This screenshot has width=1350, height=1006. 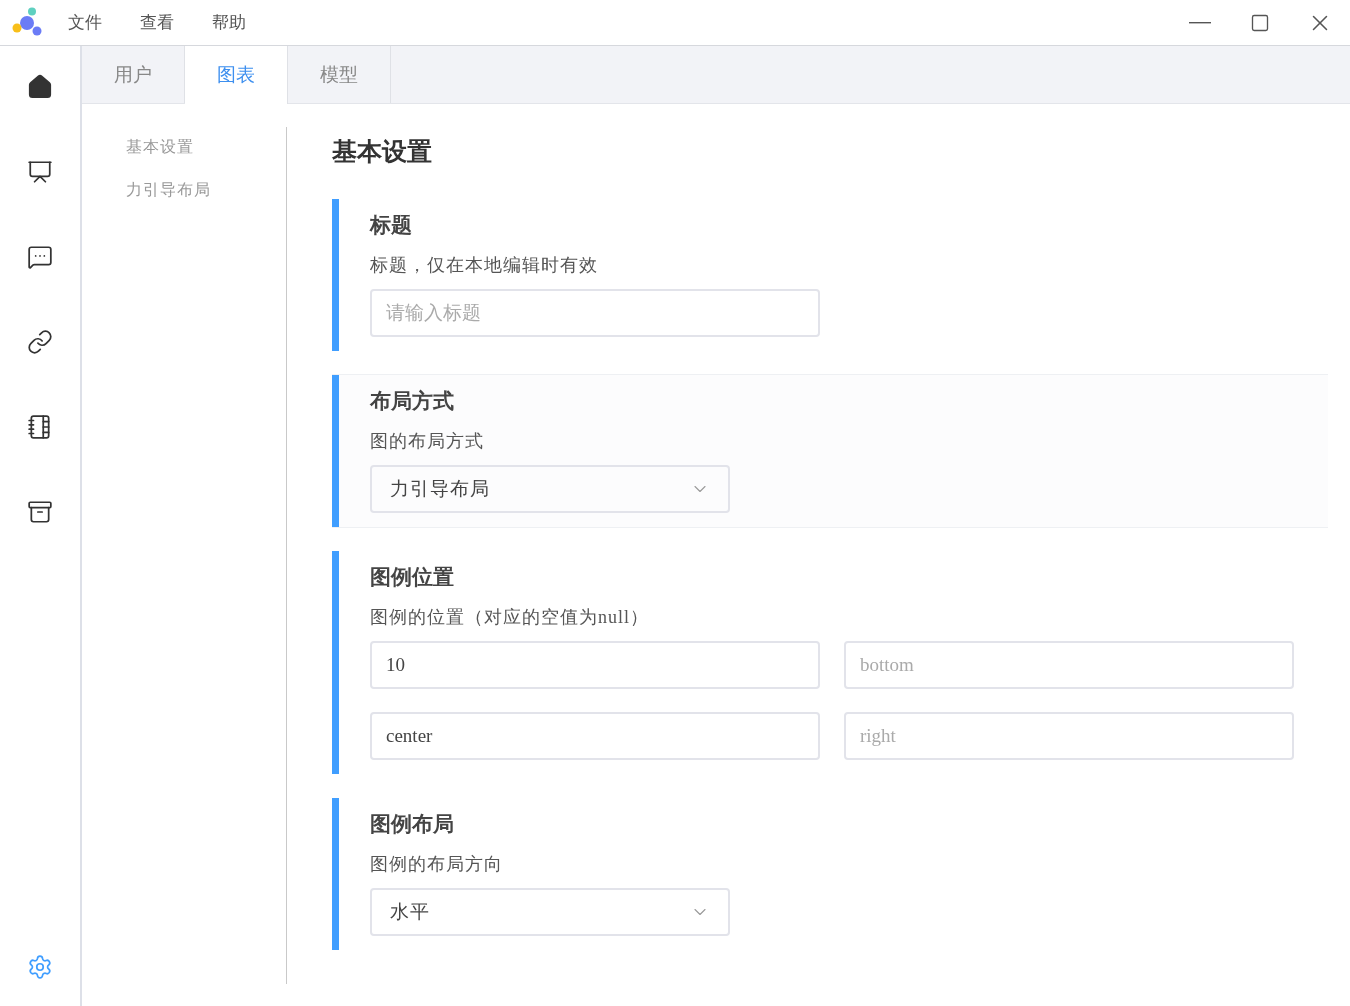 What do you see at coordinates (382, 152) in the screenshot?
I see `page-heading: 基本设置` at bounding box center [382, 152].